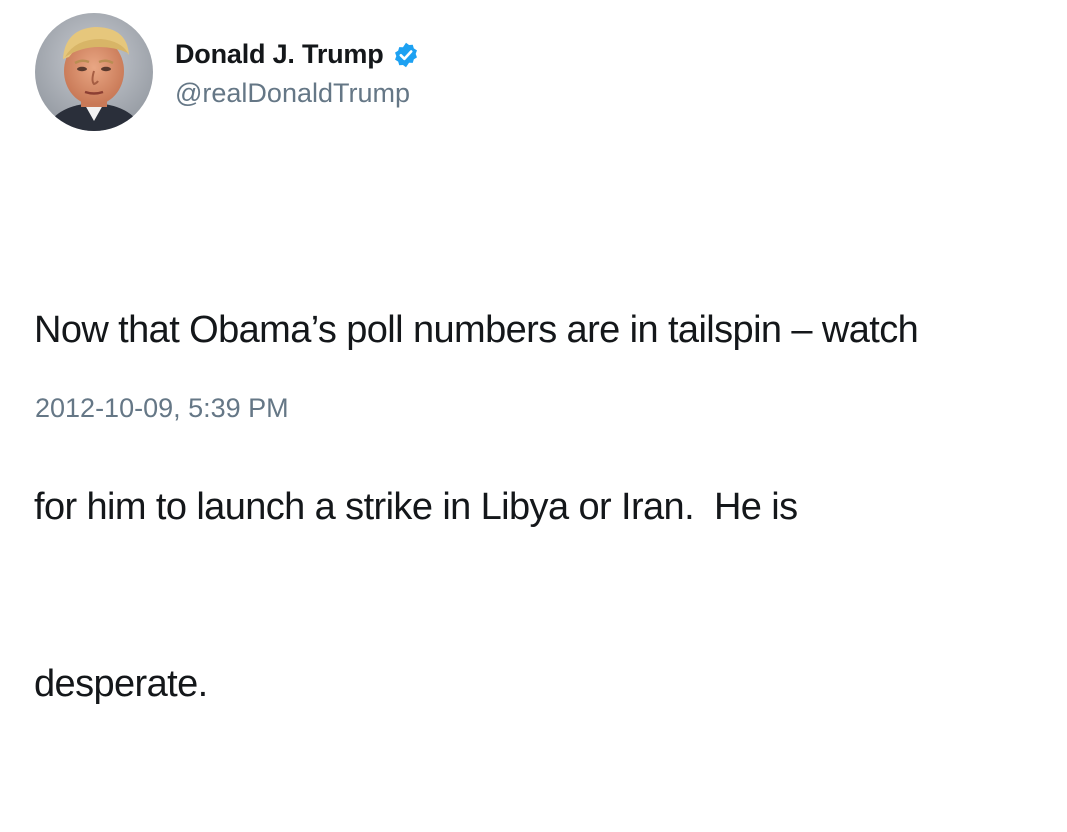  I want to click on author-handle: @realDonaldTrump, so click(297, 93).